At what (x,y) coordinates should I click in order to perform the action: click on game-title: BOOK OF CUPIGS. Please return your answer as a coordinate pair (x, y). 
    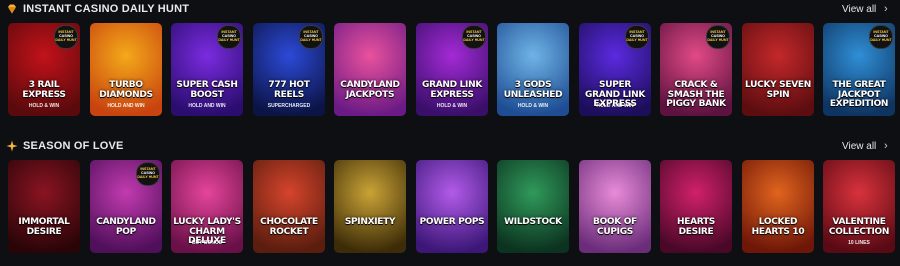
    Looking at the image, I should click on (615, 227).